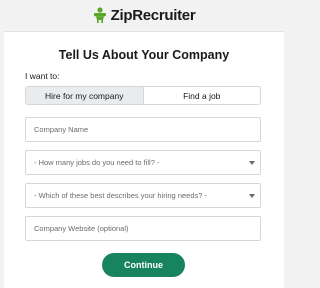 The height and width of the screenshot is (288, 320). What do you see at coordinates (147, 228) in the screenshot?
I see `company-website-input` at bounding box center [147, 228].